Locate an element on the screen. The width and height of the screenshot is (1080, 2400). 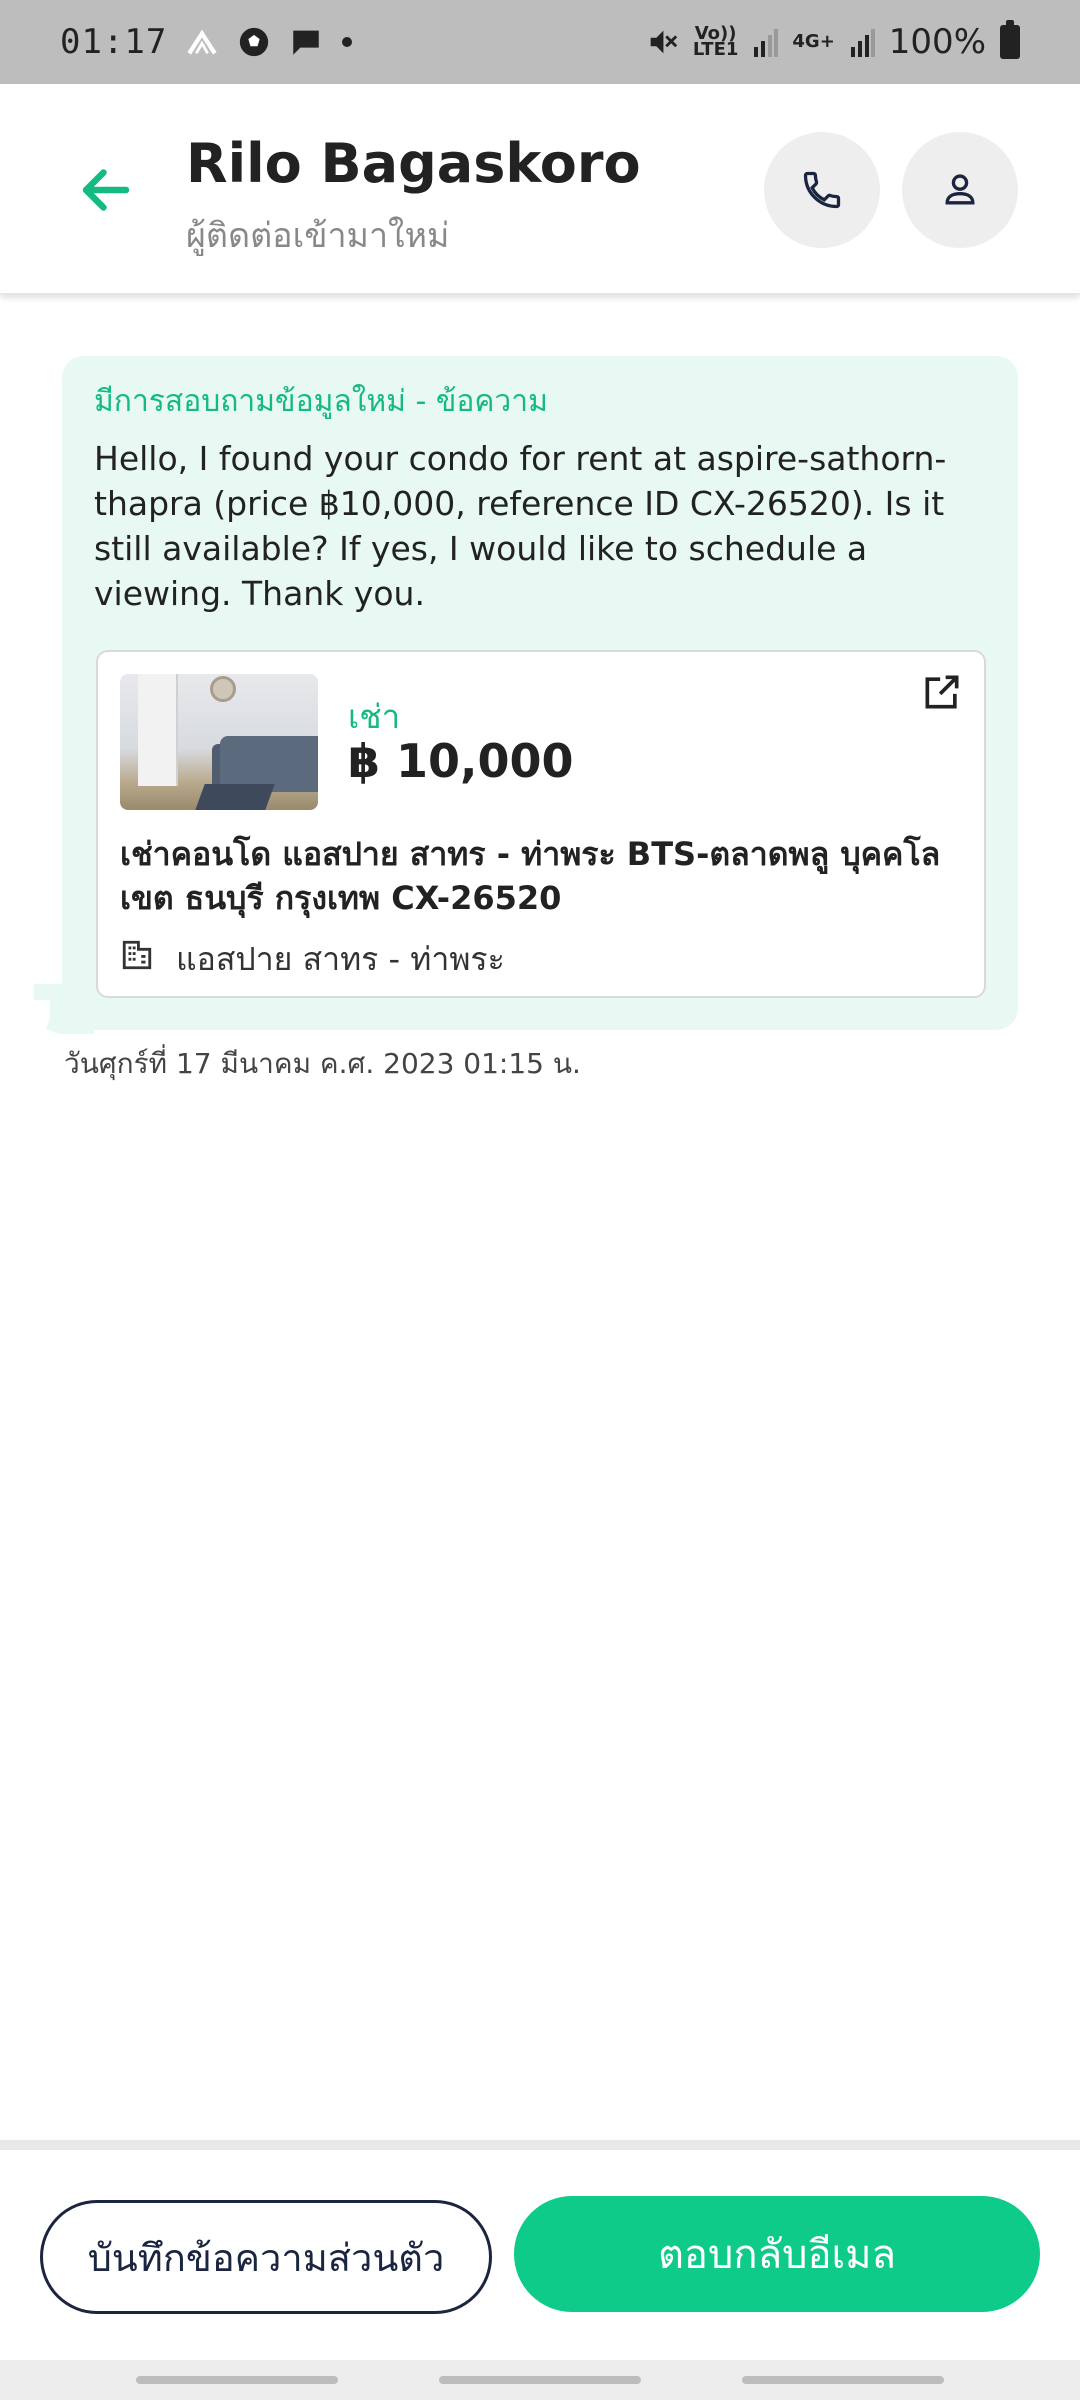
conversation-header: Rilo Bagaskoro ผู้ติดต่อเข้ามาใหม่ is located at coordinates (540, 189).